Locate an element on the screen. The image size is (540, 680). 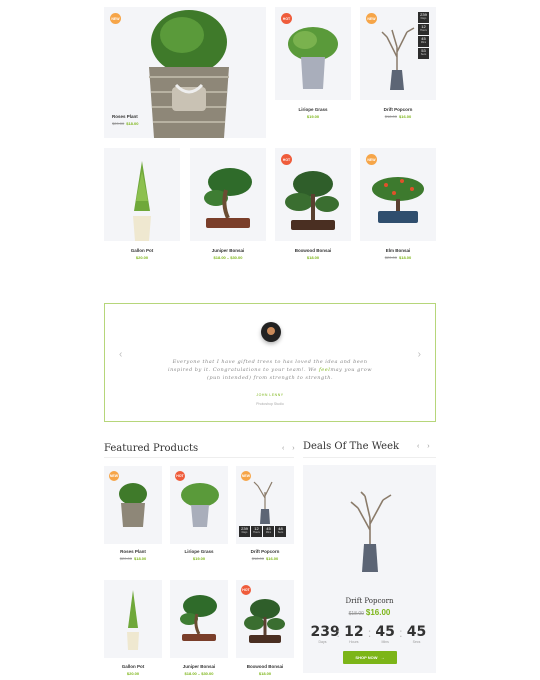
timer-secs: 53 Secs is located at coordinates (423, 53).